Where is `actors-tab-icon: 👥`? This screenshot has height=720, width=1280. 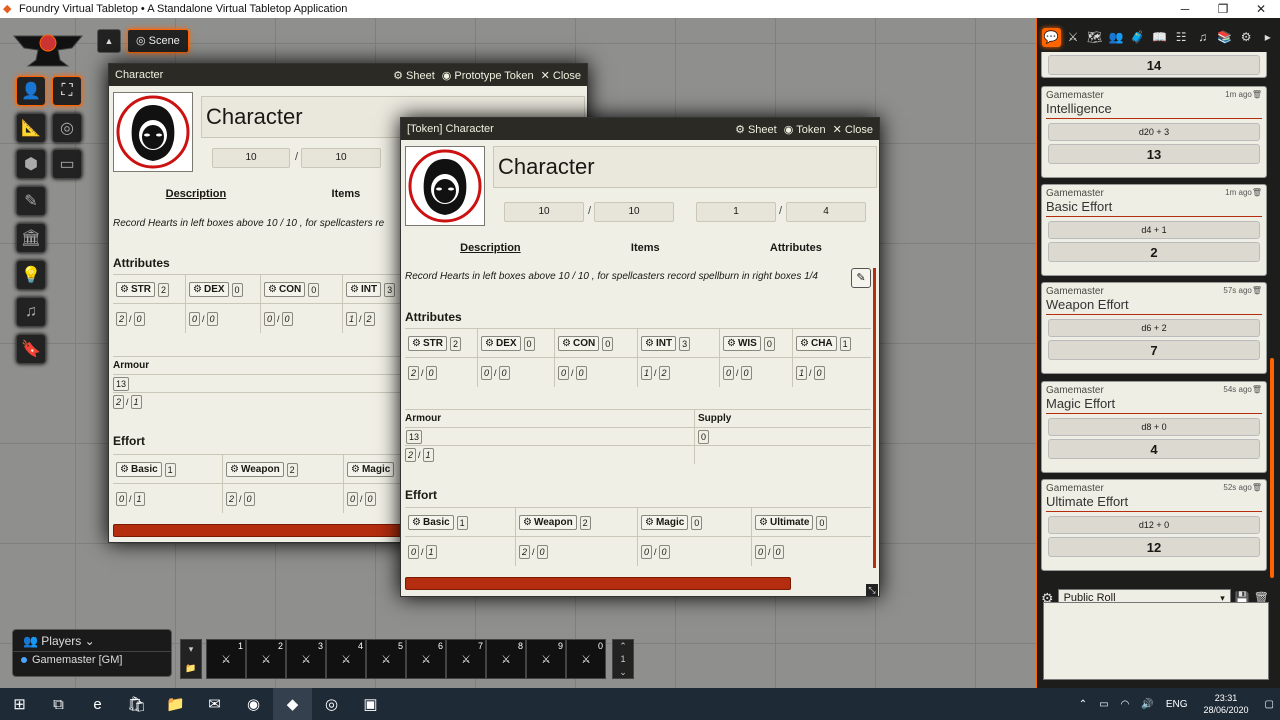 actors-tab-icon: 👥 is located at coordinates (1116, 37).